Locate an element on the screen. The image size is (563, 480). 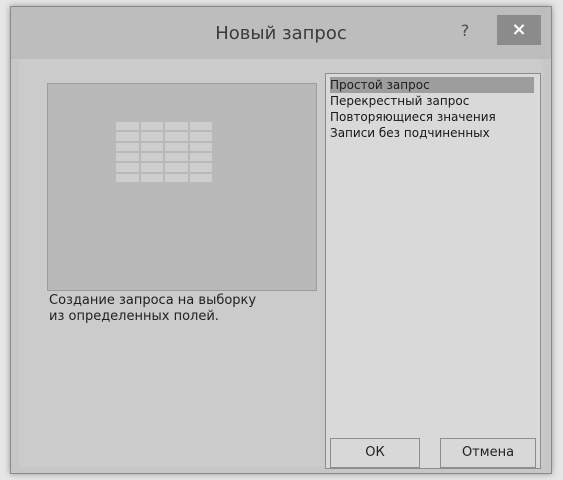
description-line-2: из определенных полей. is located at coordinates (134, 316).